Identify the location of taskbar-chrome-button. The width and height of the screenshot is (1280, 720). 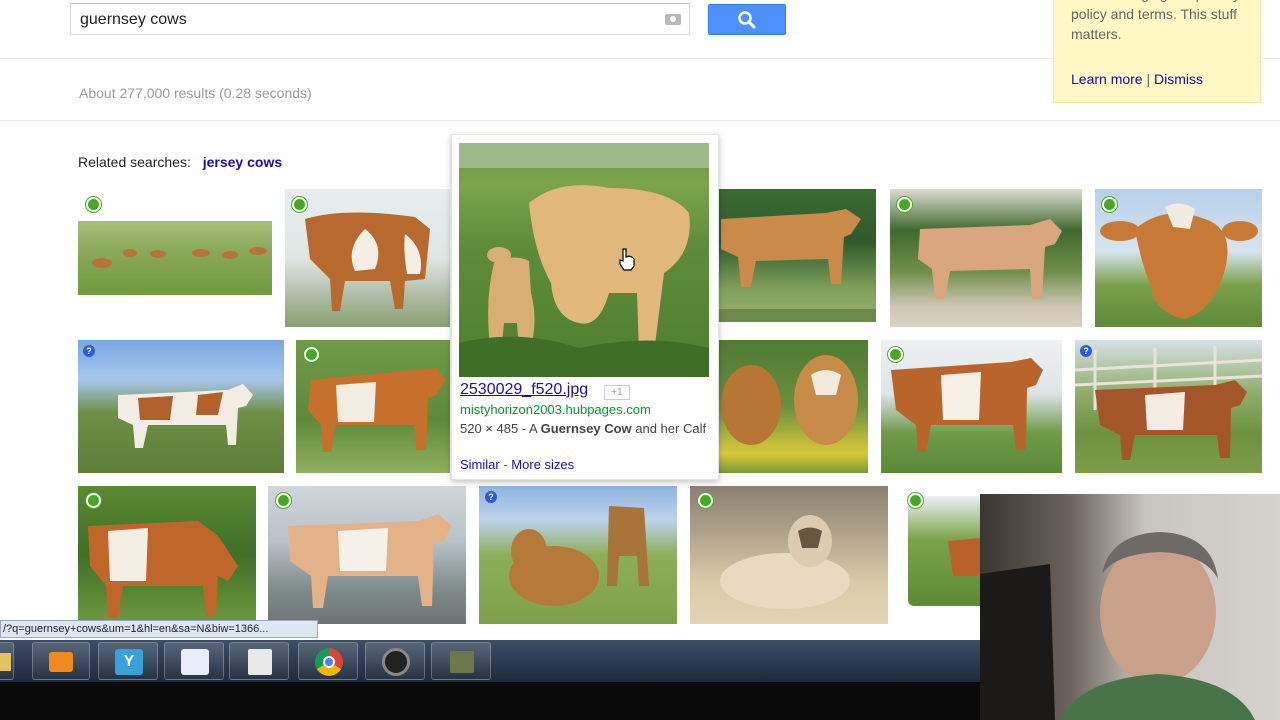
(328, 661).